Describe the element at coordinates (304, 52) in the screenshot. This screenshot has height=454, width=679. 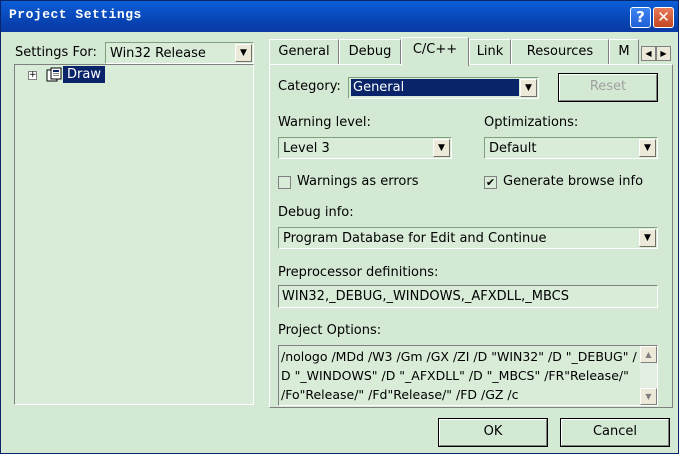
I see `tab-general: General` at that location.